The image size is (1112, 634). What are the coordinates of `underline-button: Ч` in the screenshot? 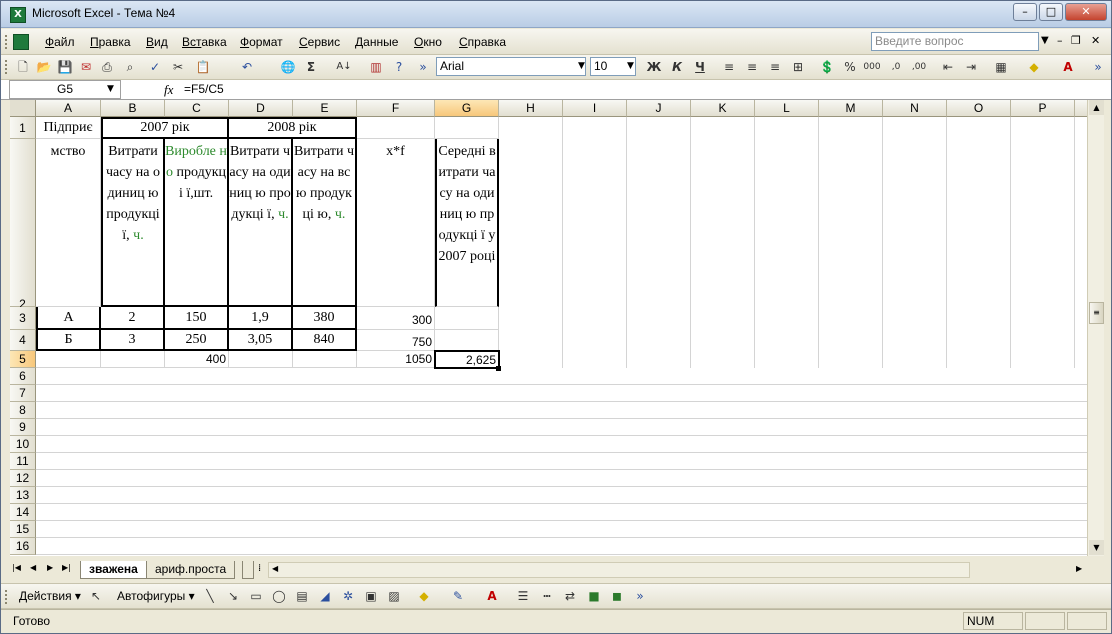 It's located at (700, 67).